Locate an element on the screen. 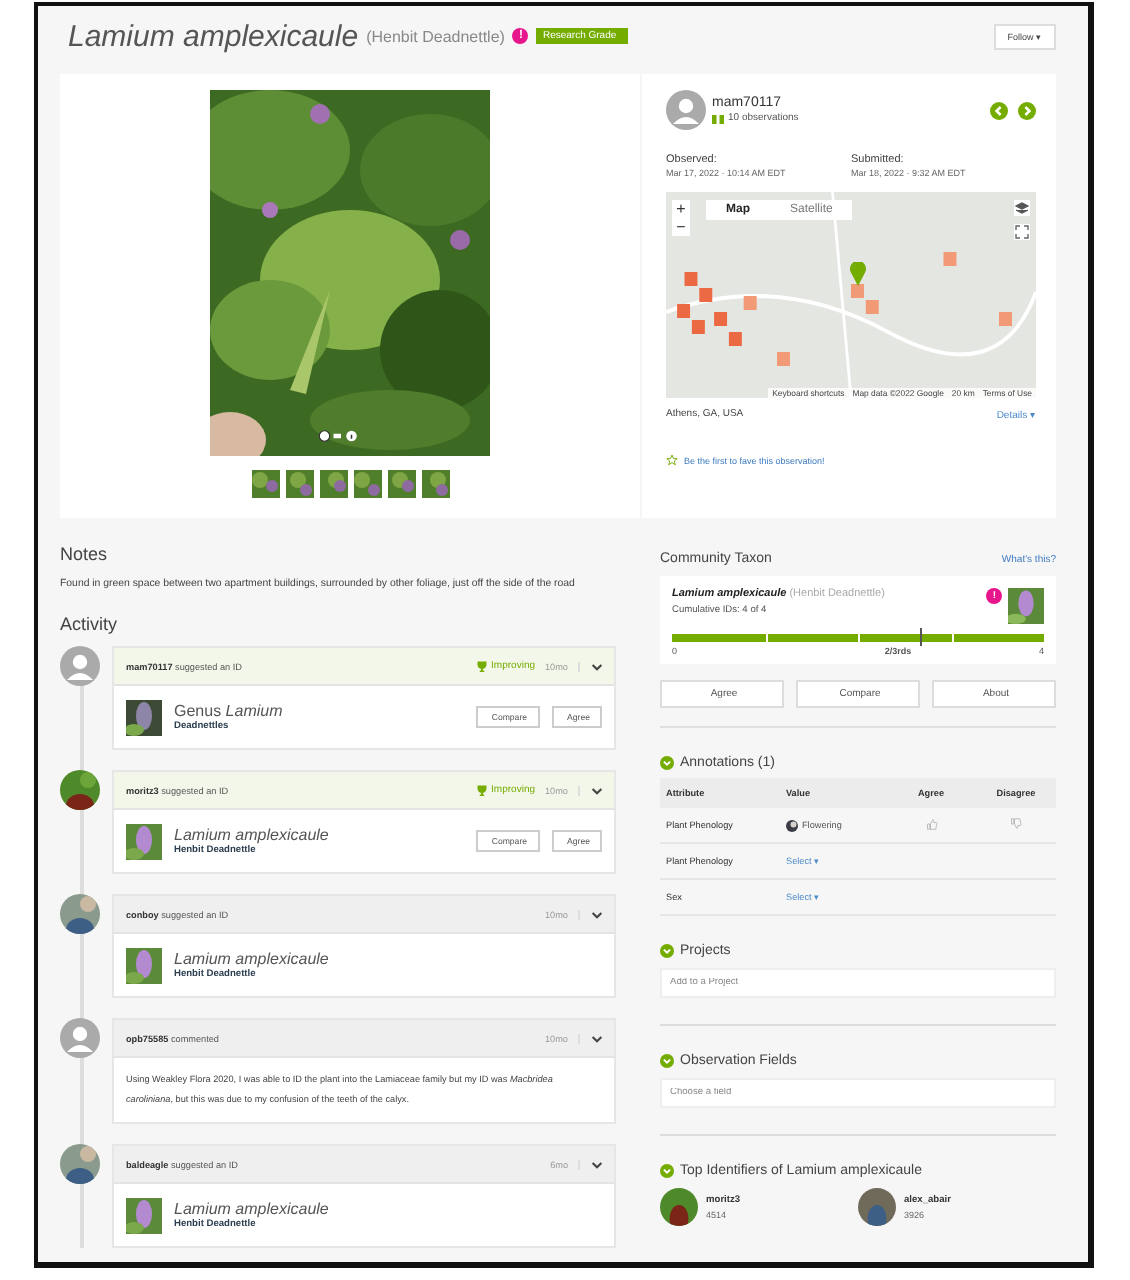 Image resolution: width=1130 pixels, height=1280 pixels. layers-icon is located at coordinates (1022, 208).